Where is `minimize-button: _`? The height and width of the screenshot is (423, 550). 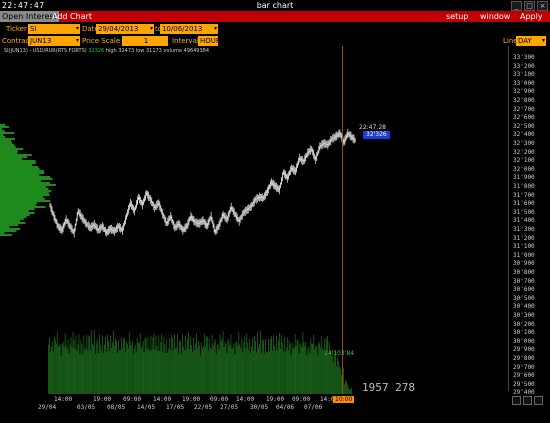
minimize-button: _ is located at coordinates (516, 6).